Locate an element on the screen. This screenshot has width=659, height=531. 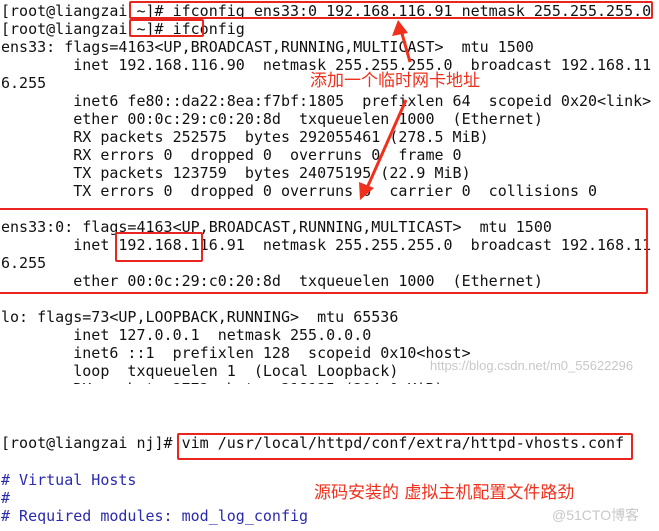
arrowhead-up is located at coordinates (400, 28).